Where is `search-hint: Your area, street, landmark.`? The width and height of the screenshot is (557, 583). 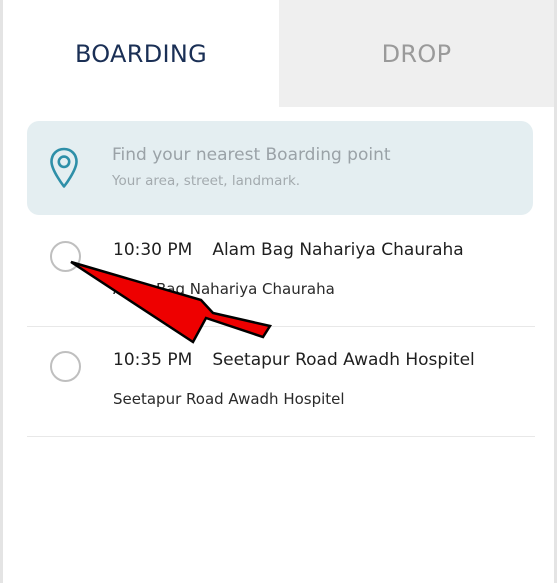 search-hint: Your area, street, landmark. is located at coordinates (206, 181).